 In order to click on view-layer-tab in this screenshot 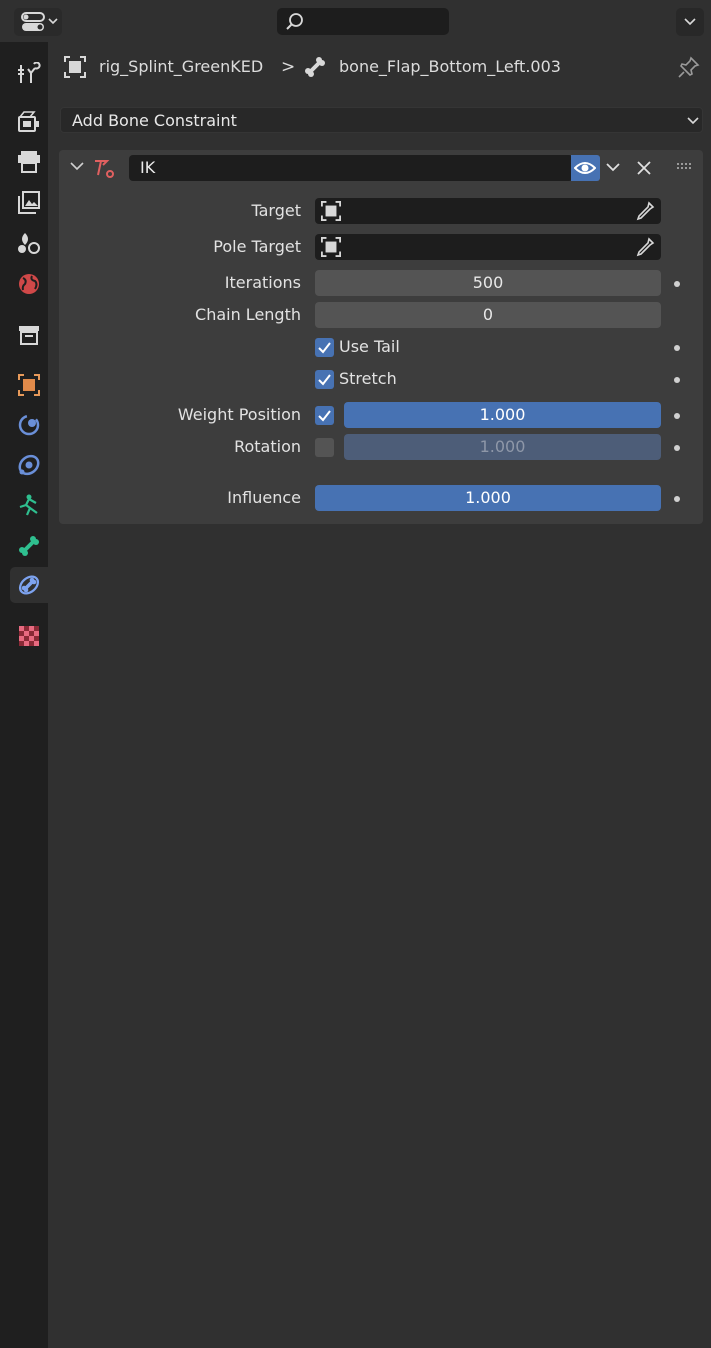, I will do `click(29, 203)`.